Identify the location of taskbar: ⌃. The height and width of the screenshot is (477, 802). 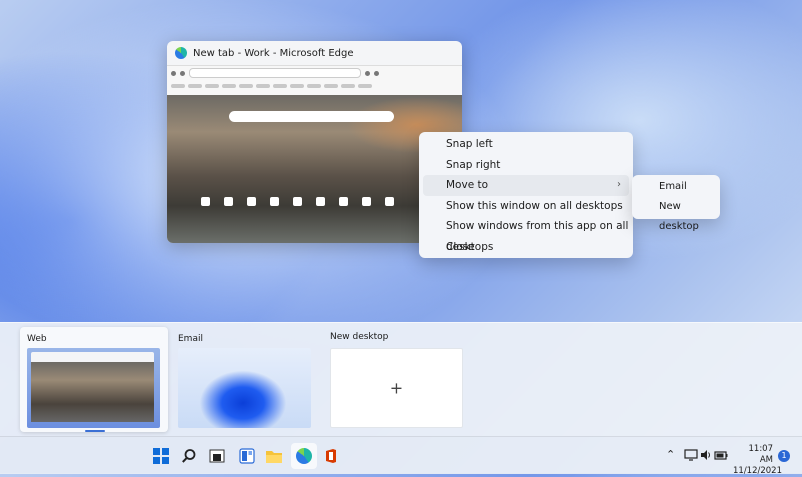
(401, 455).